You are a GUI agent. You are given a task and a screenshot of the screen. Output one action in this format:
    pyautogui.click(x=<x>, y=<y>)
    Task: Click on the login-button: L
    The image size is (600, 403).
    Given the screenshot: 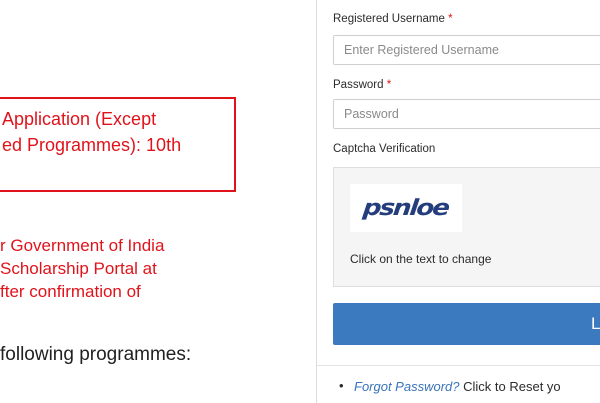 What is the action you would take?
    pyautogui.click(x=466, y=324)
    